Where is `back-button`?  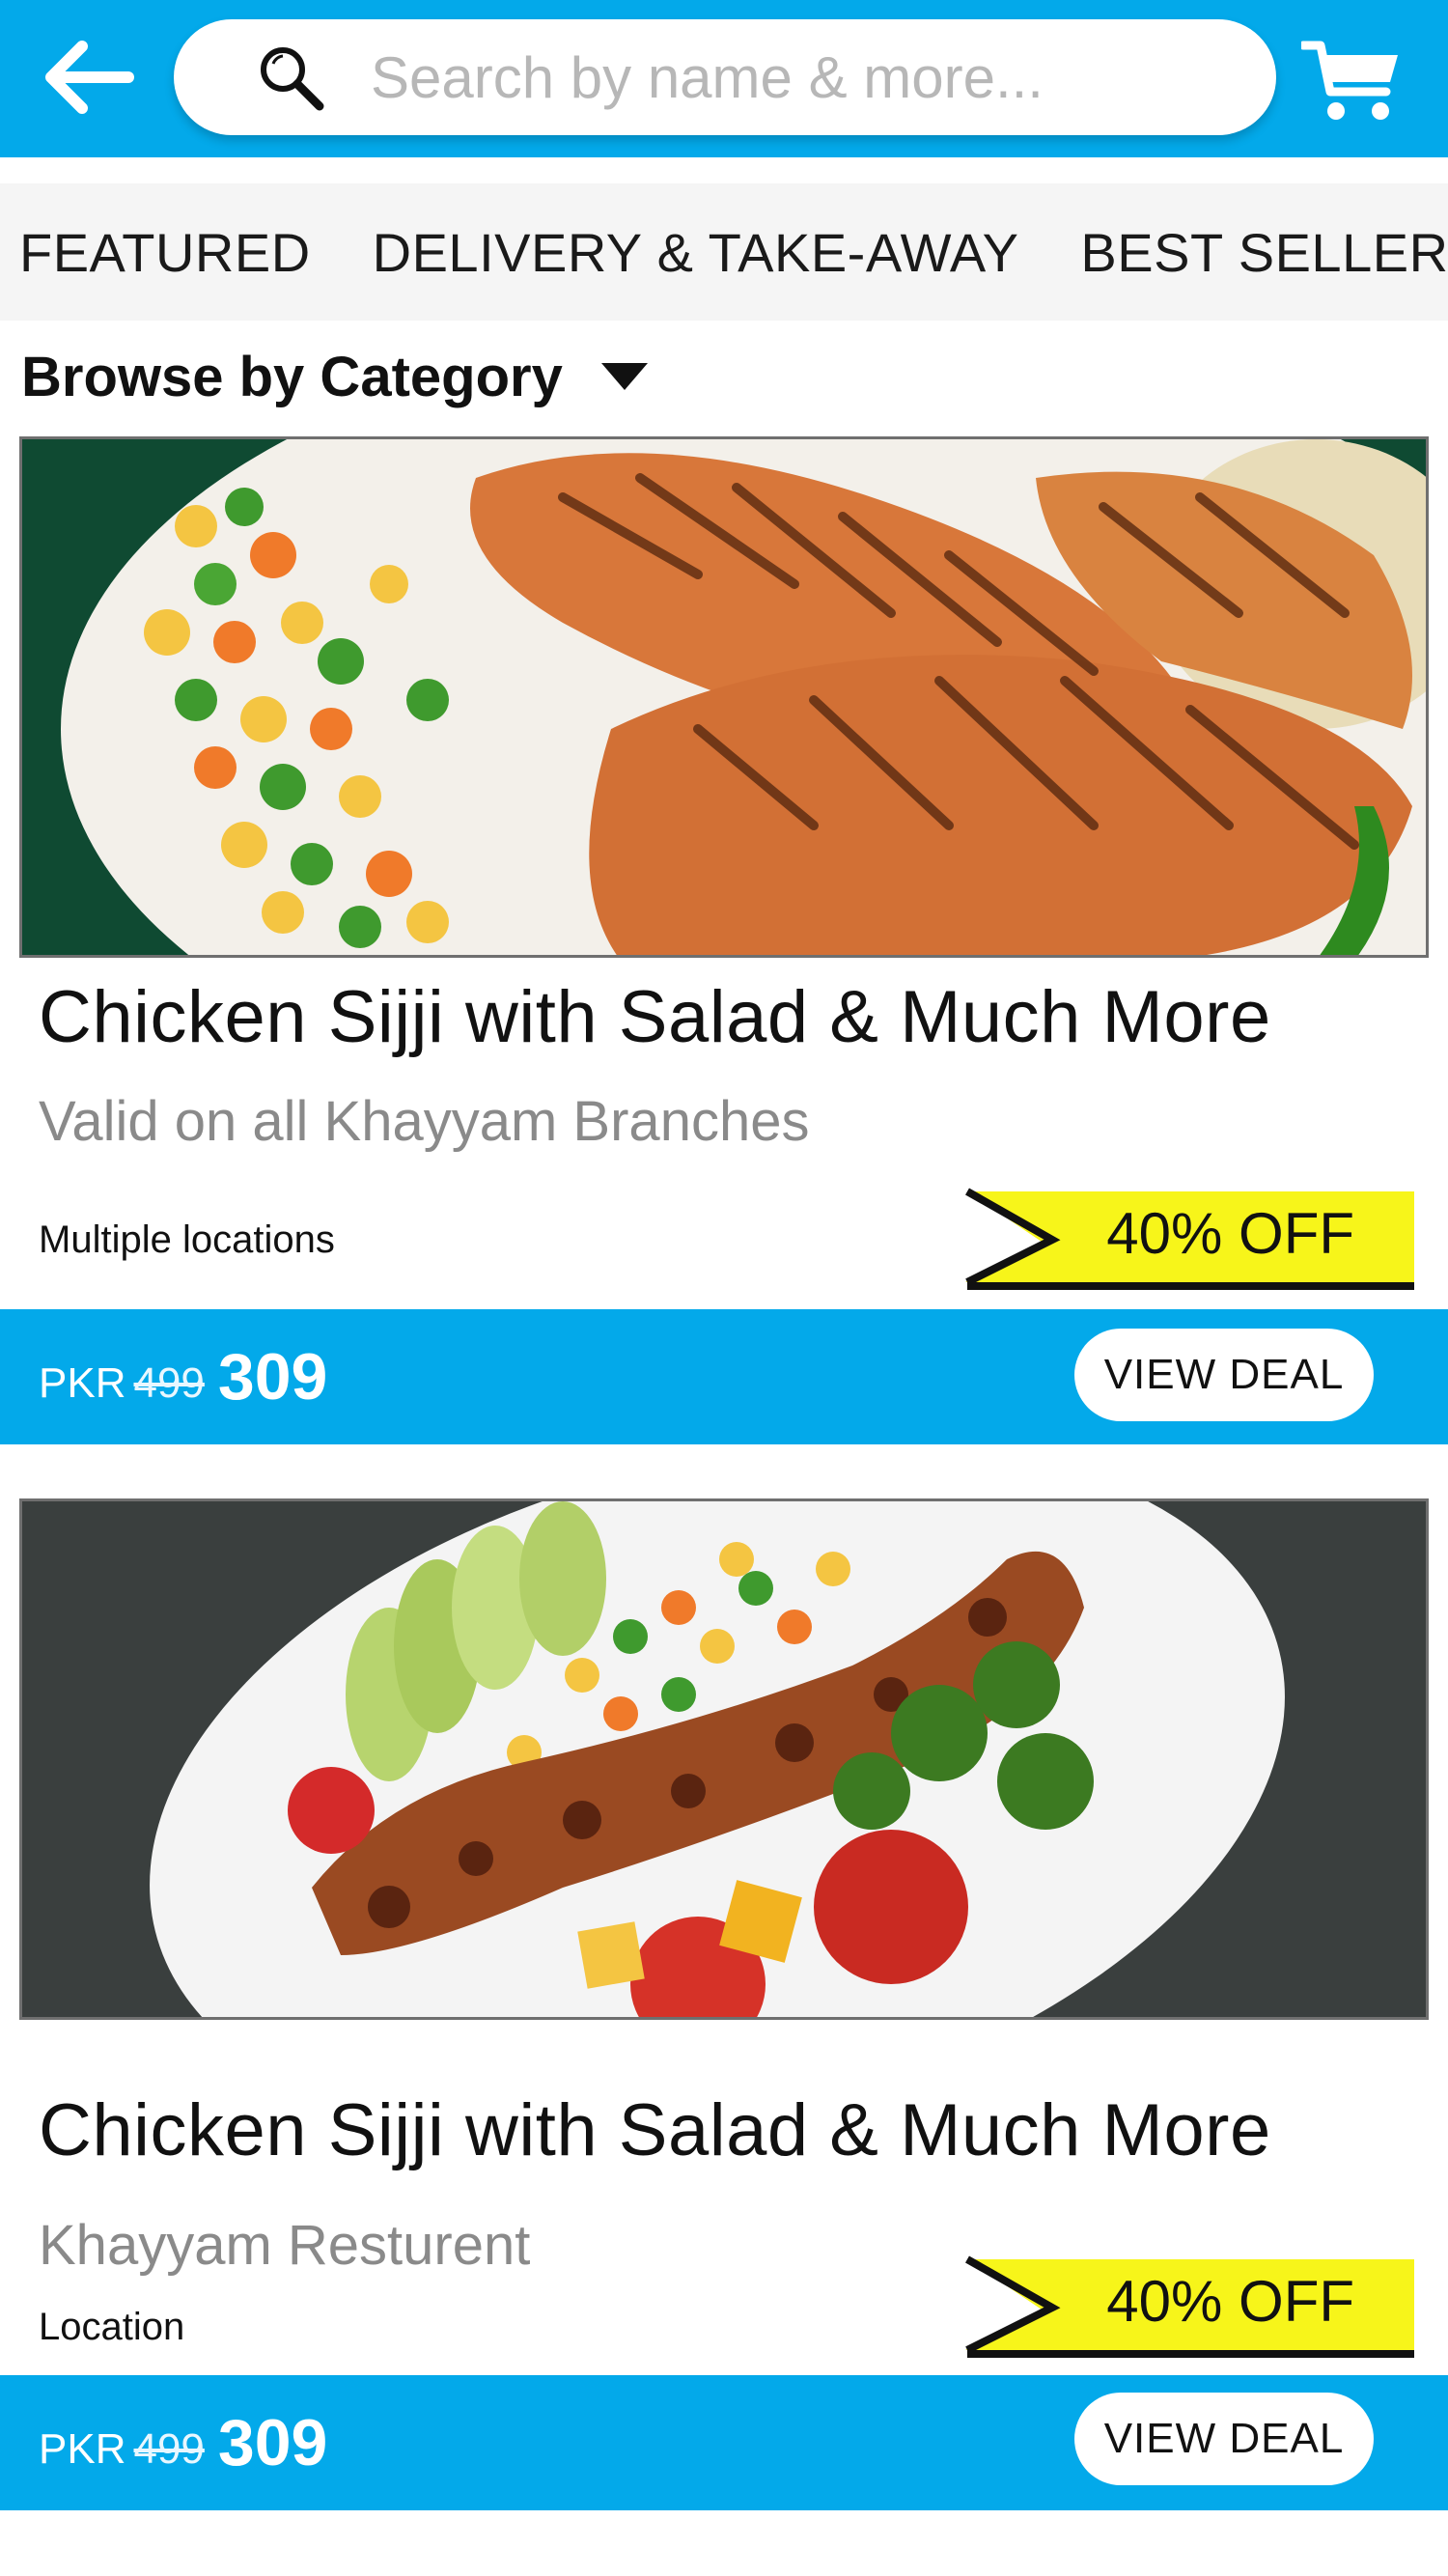 back-button is located at coordinates (90, 78).